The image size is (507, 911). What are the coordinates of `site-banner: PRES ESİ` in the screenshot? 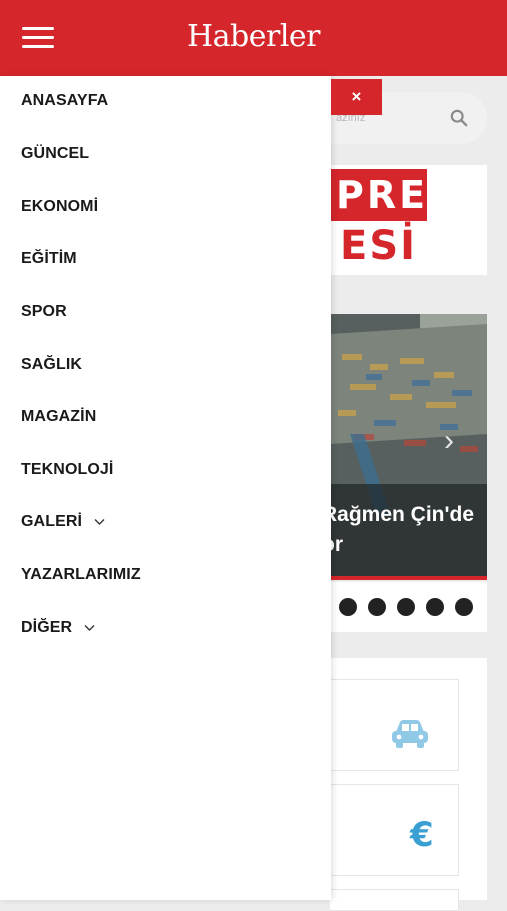 It's located at (408, 220).